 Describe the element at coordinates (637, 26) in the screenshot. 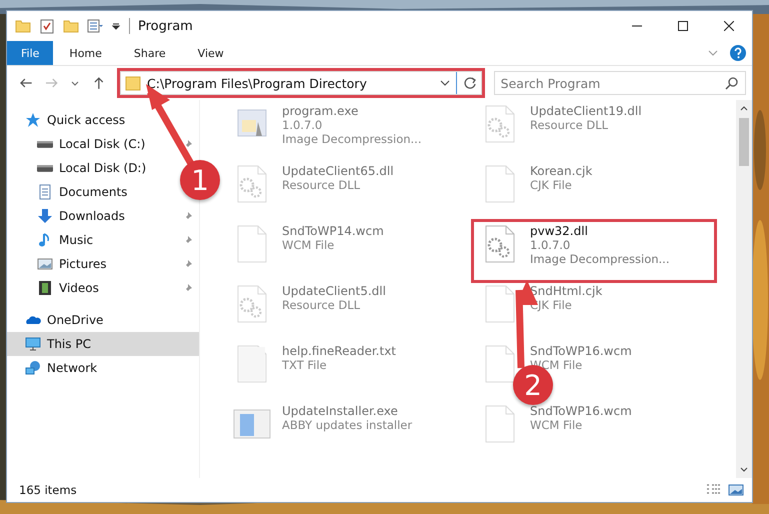

I see `minimize-icon` at that location.